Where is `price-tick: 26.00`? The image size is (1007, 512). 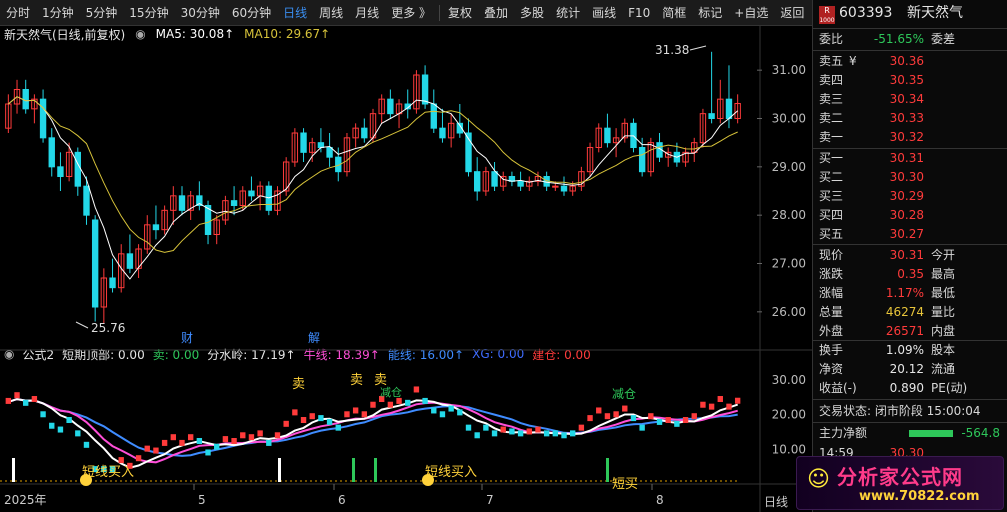 price-tick: 26.00 is located at coordinates (789, 312).